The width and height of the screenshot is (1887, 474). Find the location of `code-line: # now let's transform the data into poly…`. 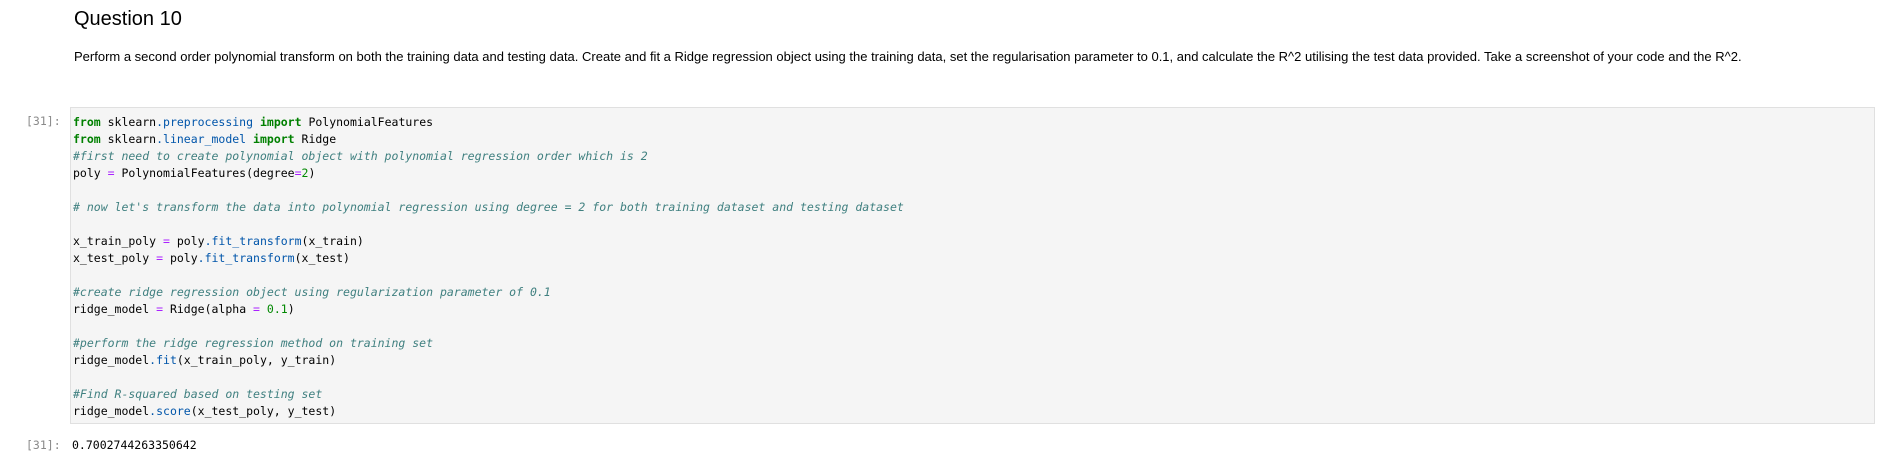

code-line: # now let's transform the data into poly… is located at coordinates (488, 207).